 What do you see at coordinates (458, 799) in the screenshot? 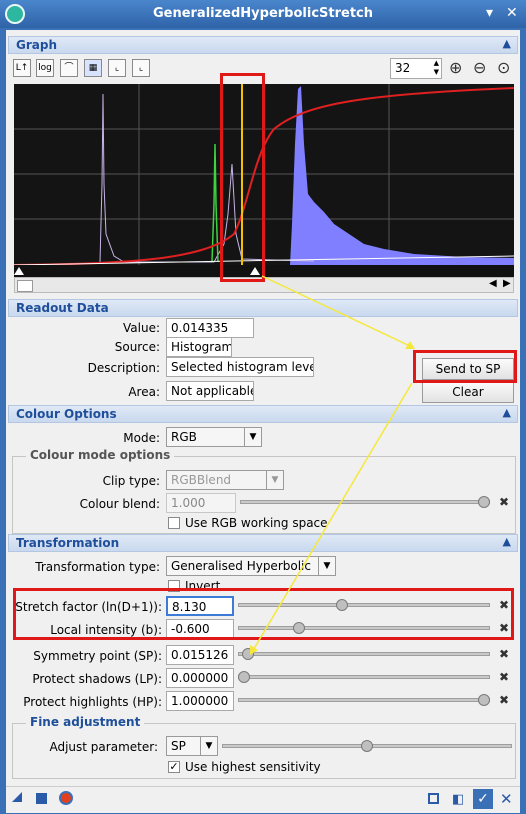
I see `document-icon: ◧` at bounding box center [458, 799].